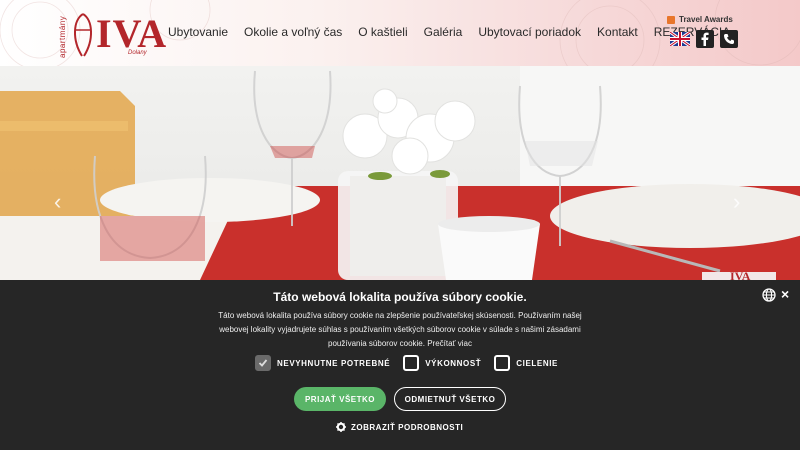  What do you see at coordinates (340, 399) in the screenshot?
I see `accept-all-button: PRIJAŤ VŠETKO` at bounding box center [340, 399].